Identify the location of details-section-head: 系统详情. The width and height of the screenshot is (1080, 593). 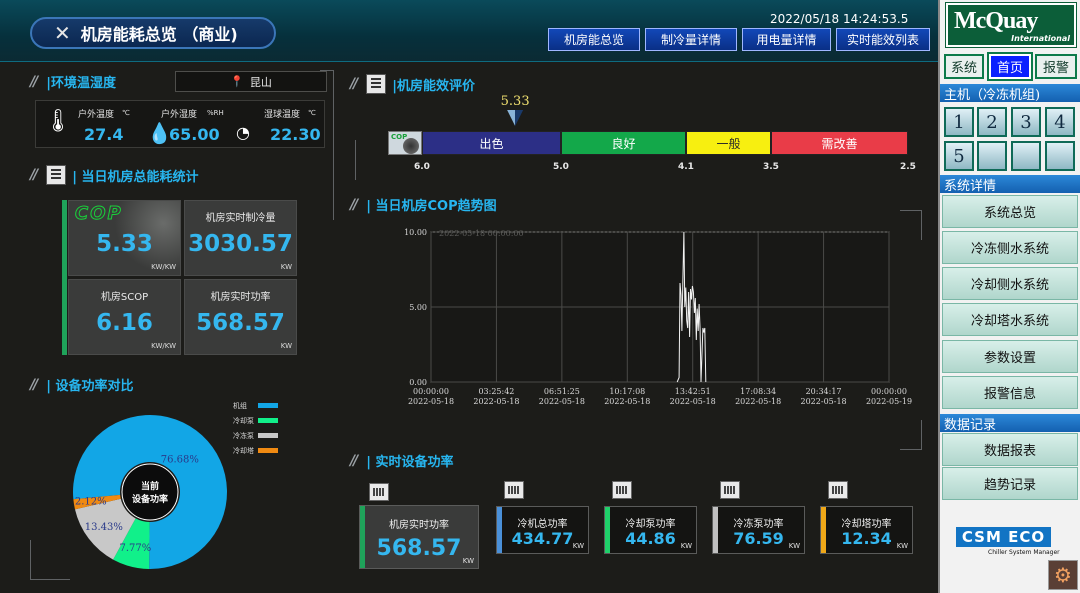
(1010, 184).